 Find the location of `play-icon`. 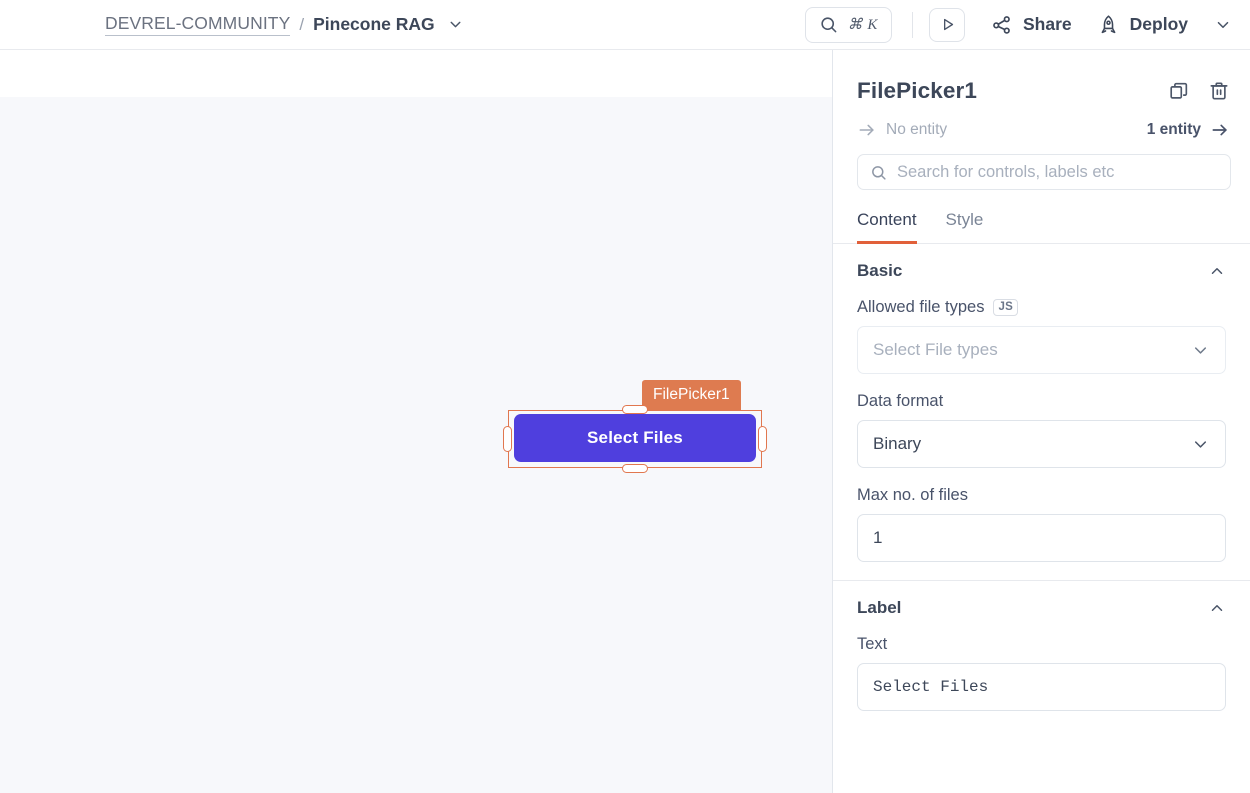

play-icon is located at coordinates (947, 24).